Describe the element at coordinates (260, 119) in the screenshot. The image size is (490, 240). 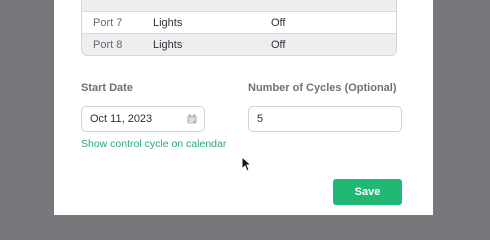
I see `cycles-value: 5` at that location.